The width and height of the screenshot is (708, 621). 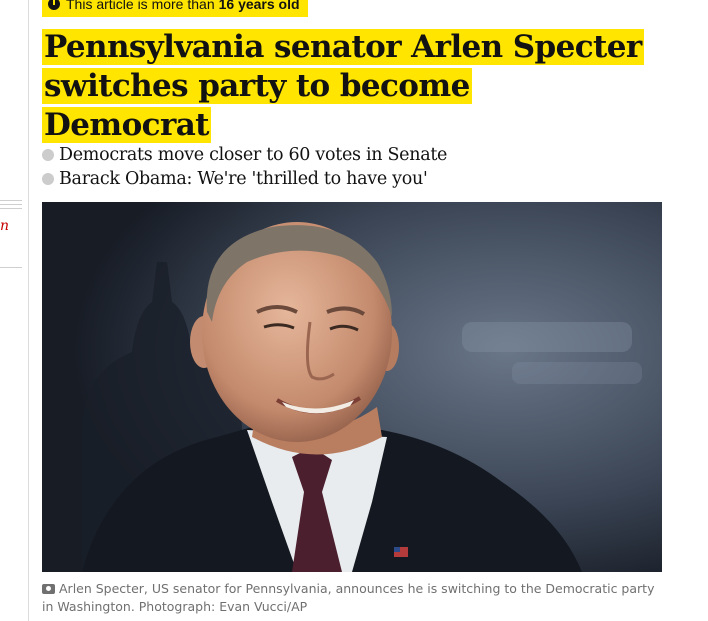 I want to click on age-badge-prefix: This article is more than, so click(x=140, y=6).